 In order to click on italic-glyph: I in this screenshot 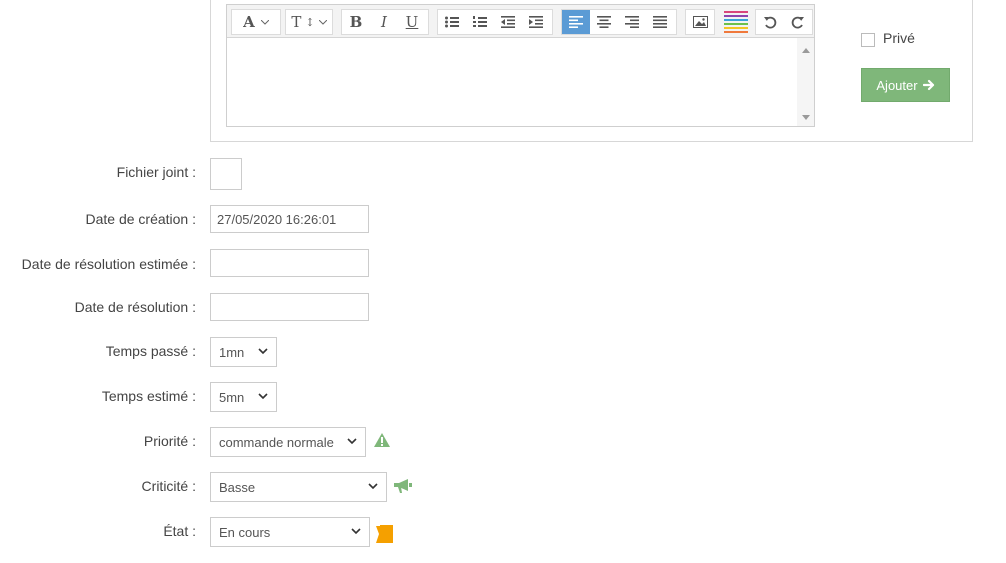, I will do `click(384, 22)`.